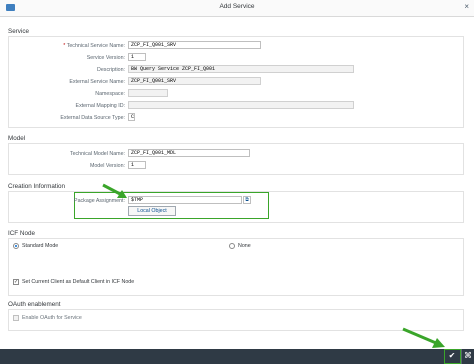 The width and height of the screenshot is (474, 364). What do you see at coordinates (34, 304) in the screenshot?
I see `section-title-oauth: OAuth enablement` at bounding box center [34, 304].